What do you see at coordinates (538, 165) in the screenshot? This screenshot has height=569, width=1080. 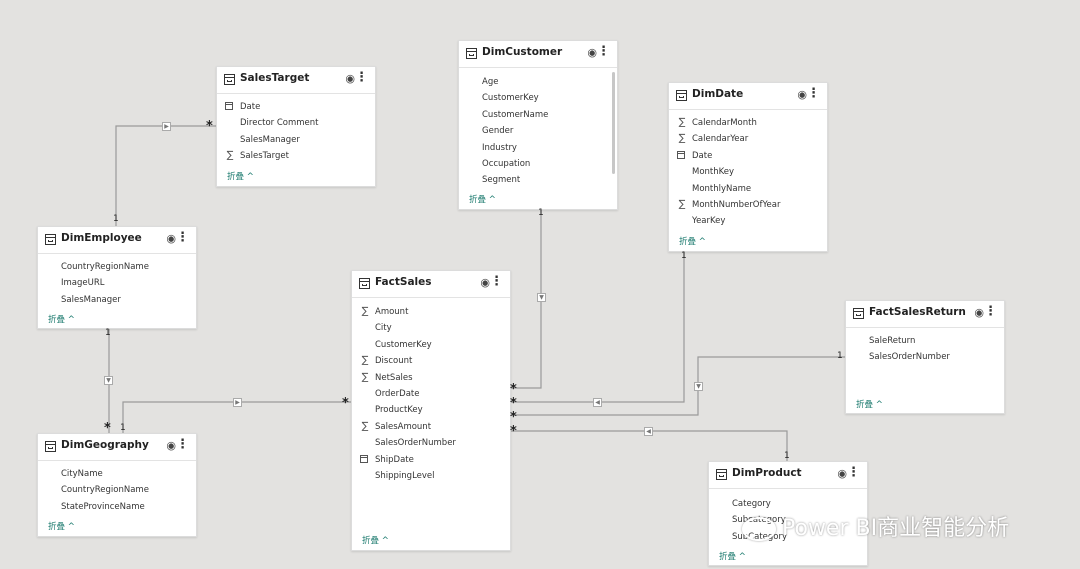 I see `field-item: Occupation` at bounding box center [538, 165].